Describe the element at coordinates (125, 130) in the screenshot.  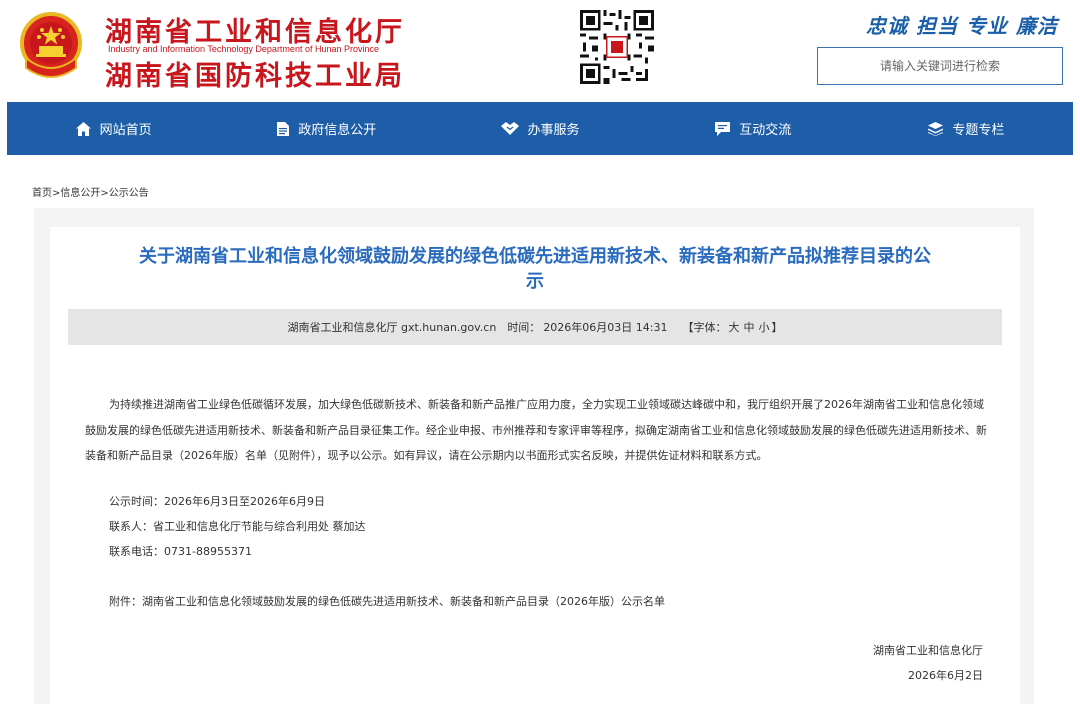
I see `nav-label: 网站首页` at that location.